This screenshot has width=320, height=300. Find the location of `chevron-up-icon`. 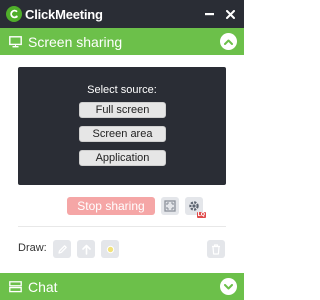

chevron-up-icon is located at coordinates (228, 42).